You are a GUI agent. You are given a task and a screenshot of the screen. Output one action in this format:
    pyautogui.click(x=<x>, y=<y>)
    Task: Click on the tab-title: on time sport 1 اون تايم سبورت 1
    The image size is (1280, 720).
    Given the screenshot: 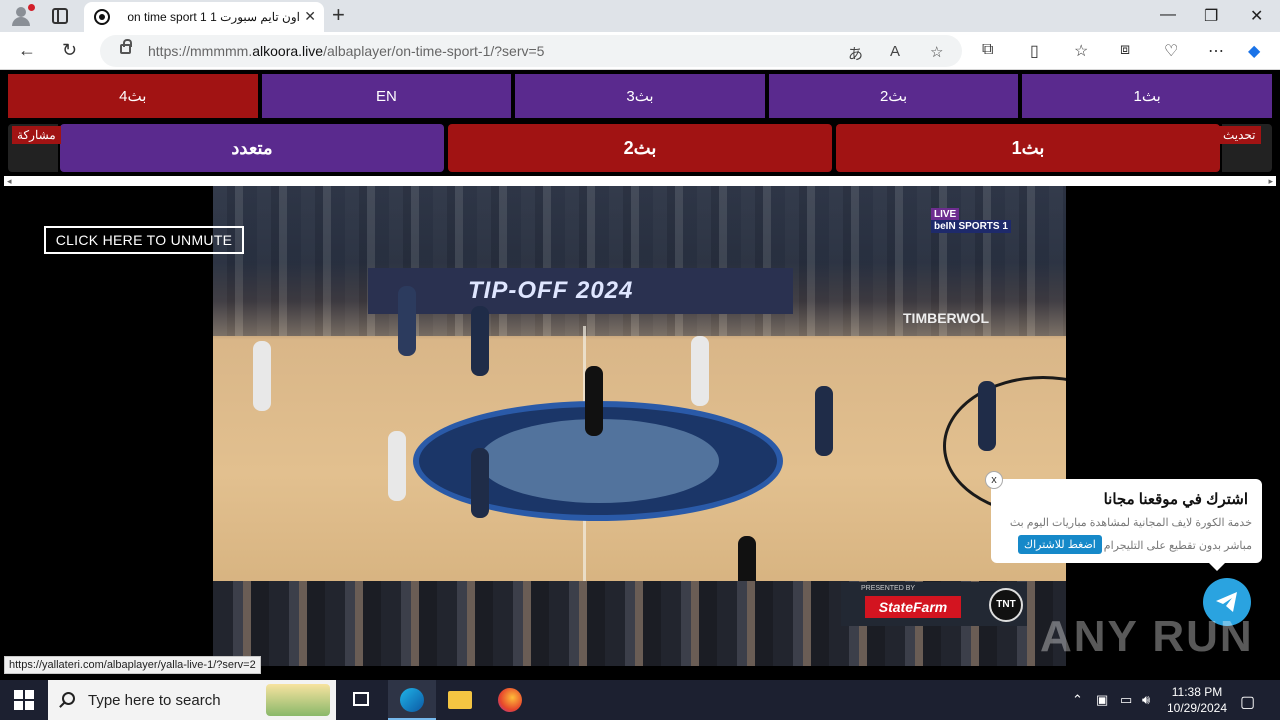 What is the action you would take?
    pyautogui.click(x=213, y=17)
    